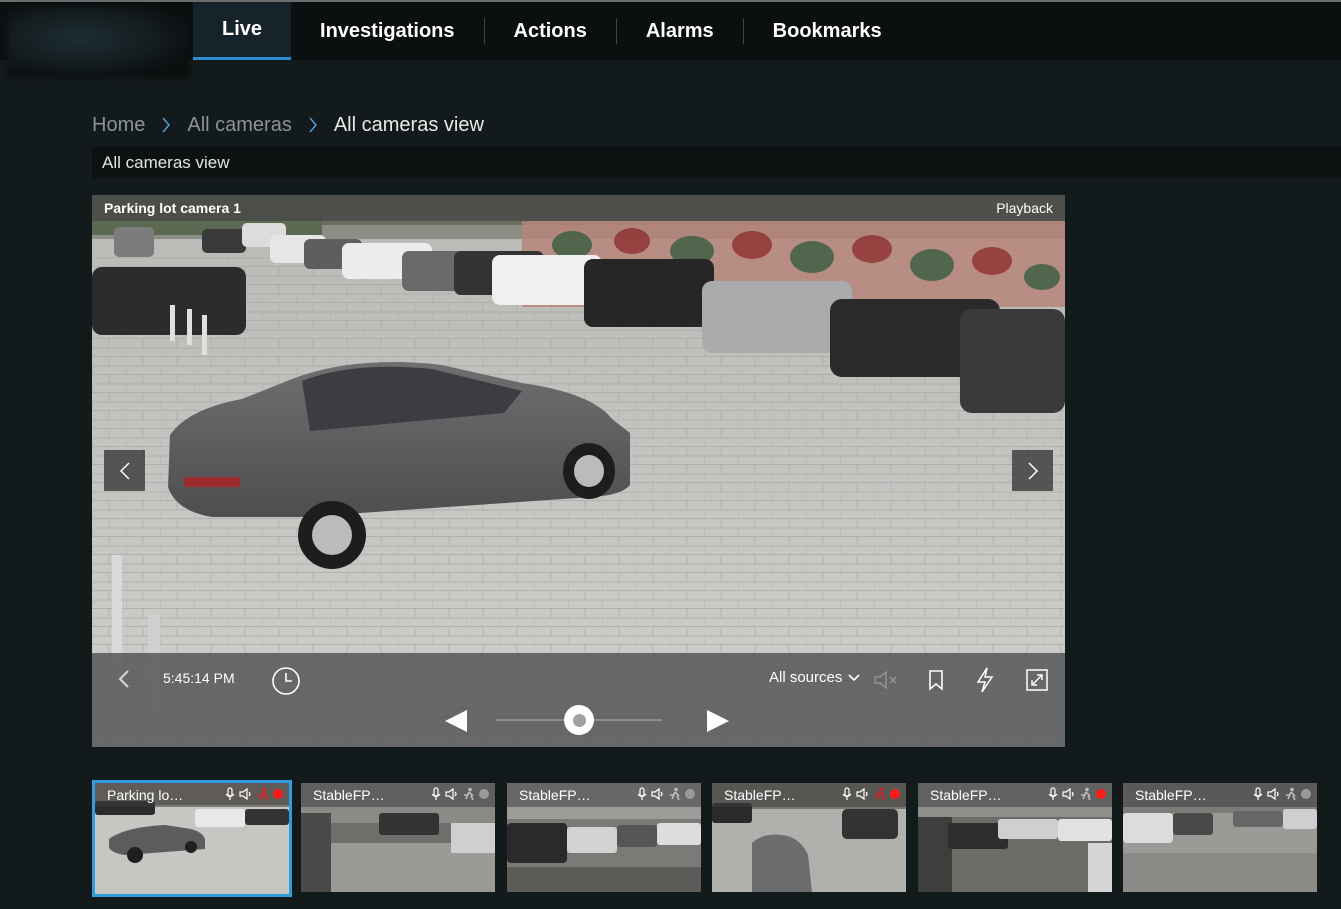  Describe the element at coordinates (579, 720) in the screenshot. I see `playback-speed-slider-knob` at that location.